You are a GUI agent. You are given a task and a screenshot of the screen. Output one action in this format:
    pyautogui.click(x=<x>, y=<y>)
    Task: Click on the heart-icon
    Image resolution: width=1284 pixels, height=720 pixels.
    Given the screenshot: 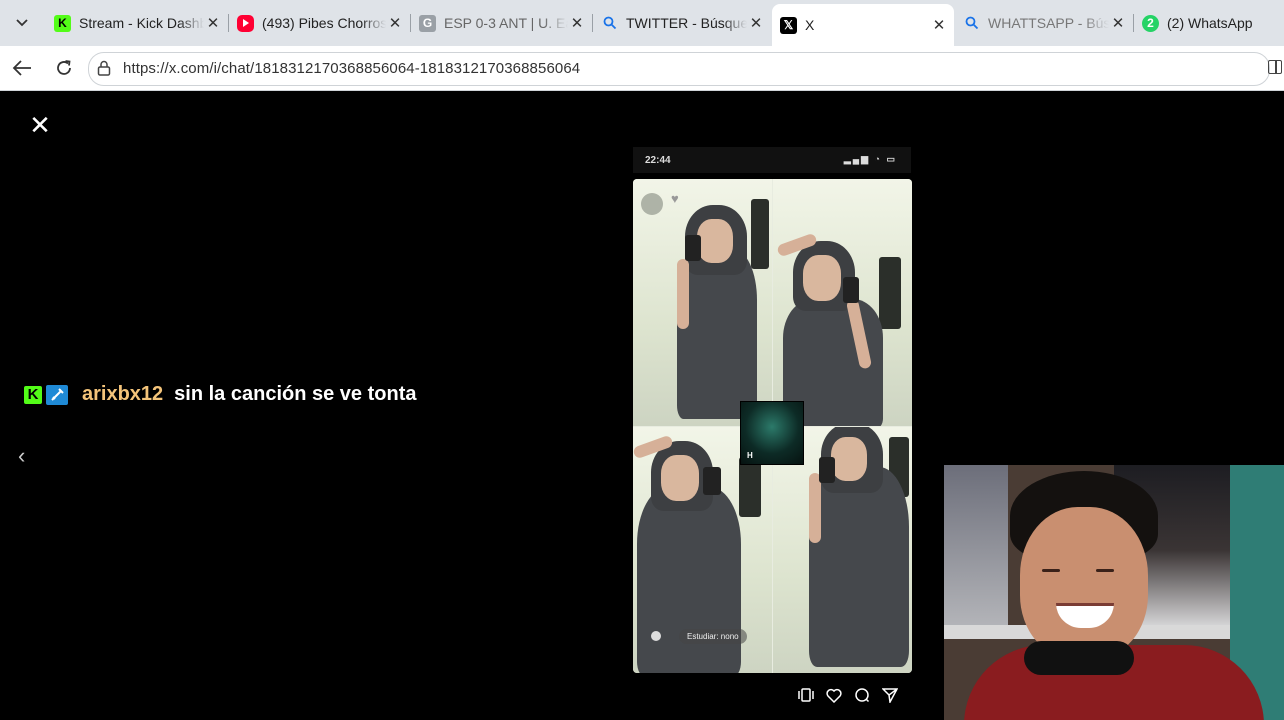 What is the action you would take?
    pyautogui.click(x=834, y=695)
    